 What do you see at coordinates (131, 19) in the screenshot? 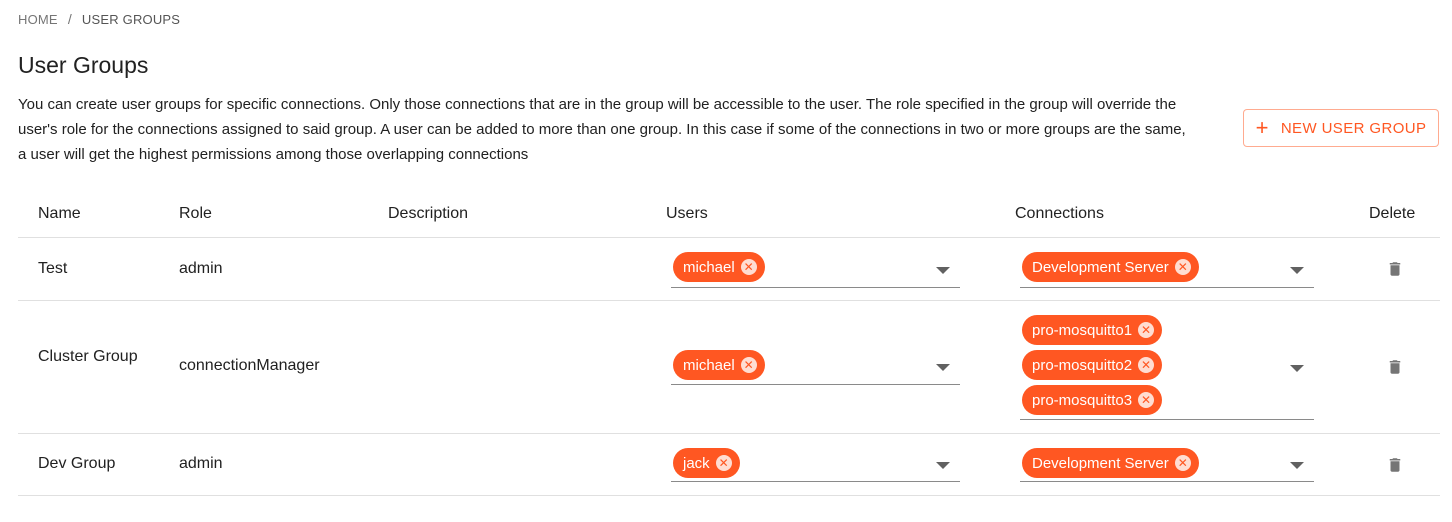
I see `breadcrumb-current: USER GROUPS` at bounding box center [131, 19].